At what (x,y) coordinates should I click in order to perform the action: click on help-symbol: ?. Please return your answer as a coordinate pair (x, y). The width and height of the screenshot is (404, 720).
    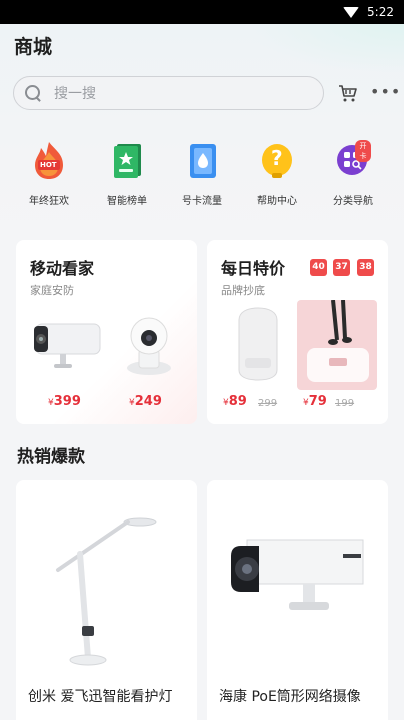
    Looking at the image, I should click on (277, 158).